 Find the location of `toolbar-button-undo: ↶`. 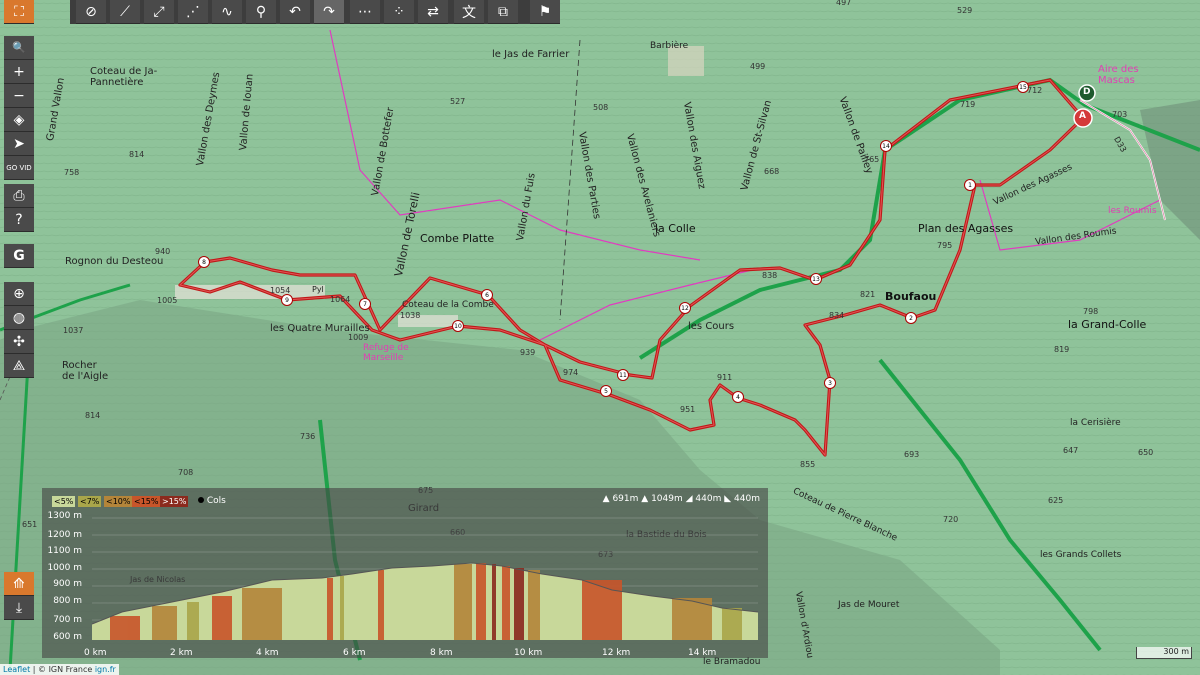

toolbar-button-undo: ↶ is located at coordinates (295, 12).